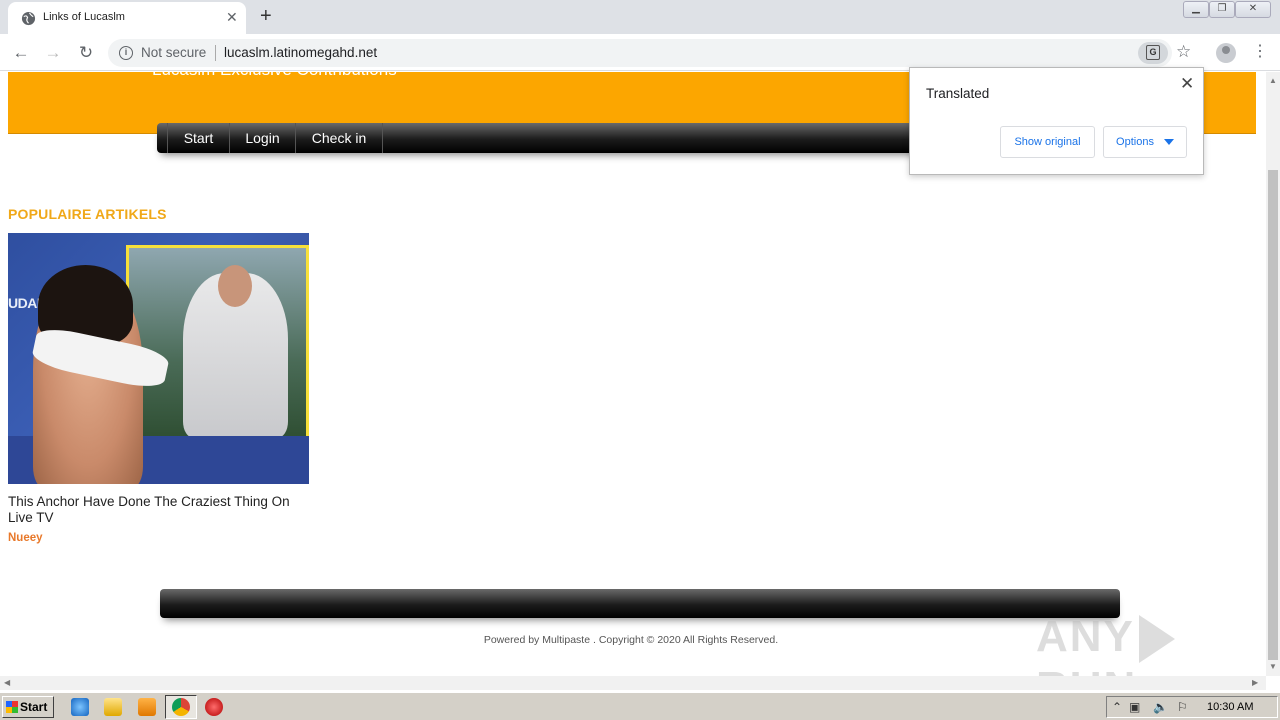  I want to click on url-text: lucaslm.latinomegahd.net, so click(300, 52).